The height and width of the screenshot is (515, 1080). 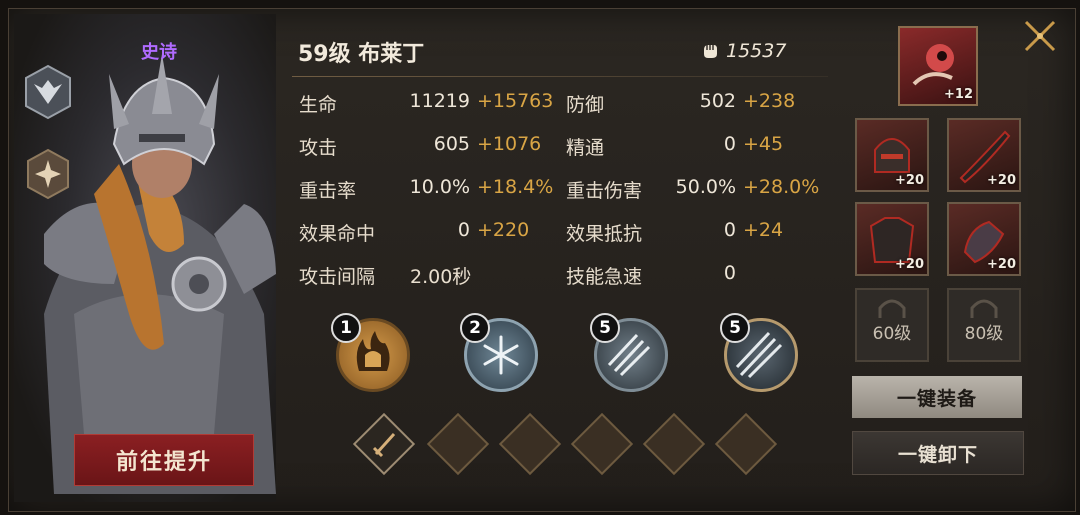 I want to click on stat-label: 效果命中, so click(x=337, y=234).